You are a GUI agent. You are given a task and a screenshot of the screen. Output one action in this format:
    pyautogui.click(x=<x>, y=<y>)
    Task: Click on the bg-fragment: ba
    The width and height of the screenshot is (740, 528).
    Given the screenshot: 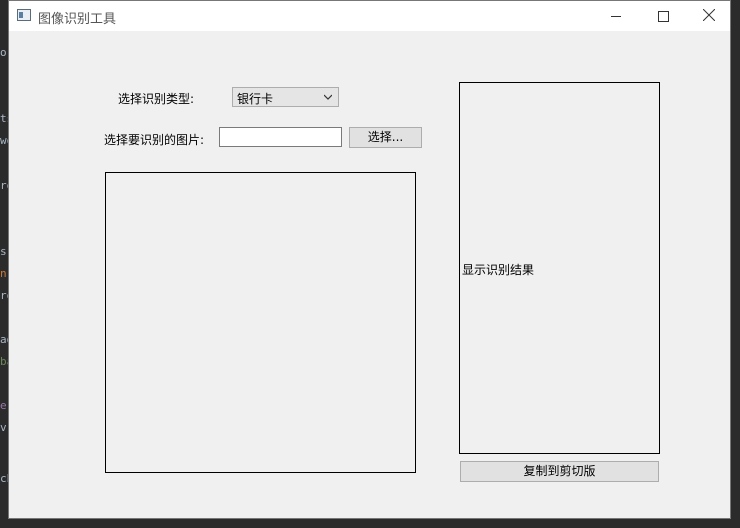 What is the action you would take?
    pyautogui.click(x=4, y=361)
    